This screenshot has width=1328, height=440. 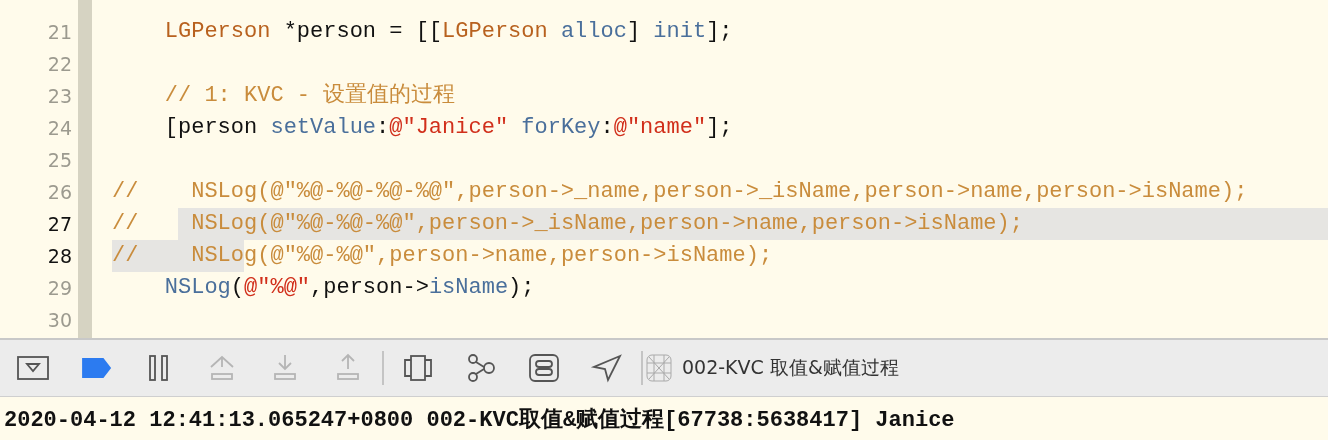 What do you see at coordinates (33, 368) in the screenshot?
I see `hide-debug-button` at bounding box center [33, 368].